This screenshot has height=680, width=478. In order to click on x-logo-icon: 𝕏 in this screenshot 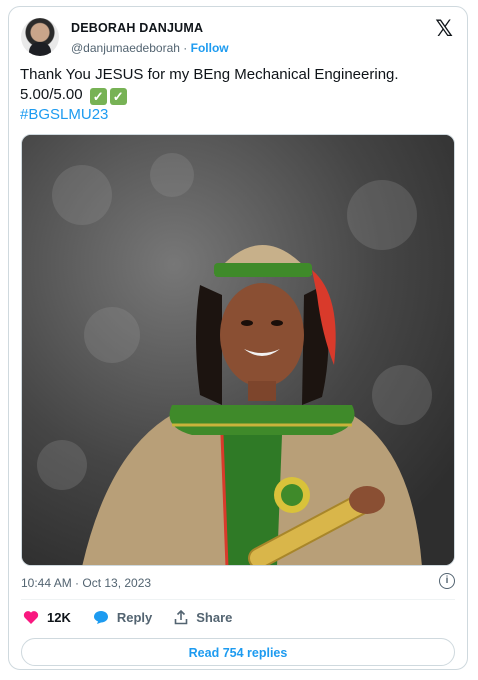, I will do `click(444, 29)`.